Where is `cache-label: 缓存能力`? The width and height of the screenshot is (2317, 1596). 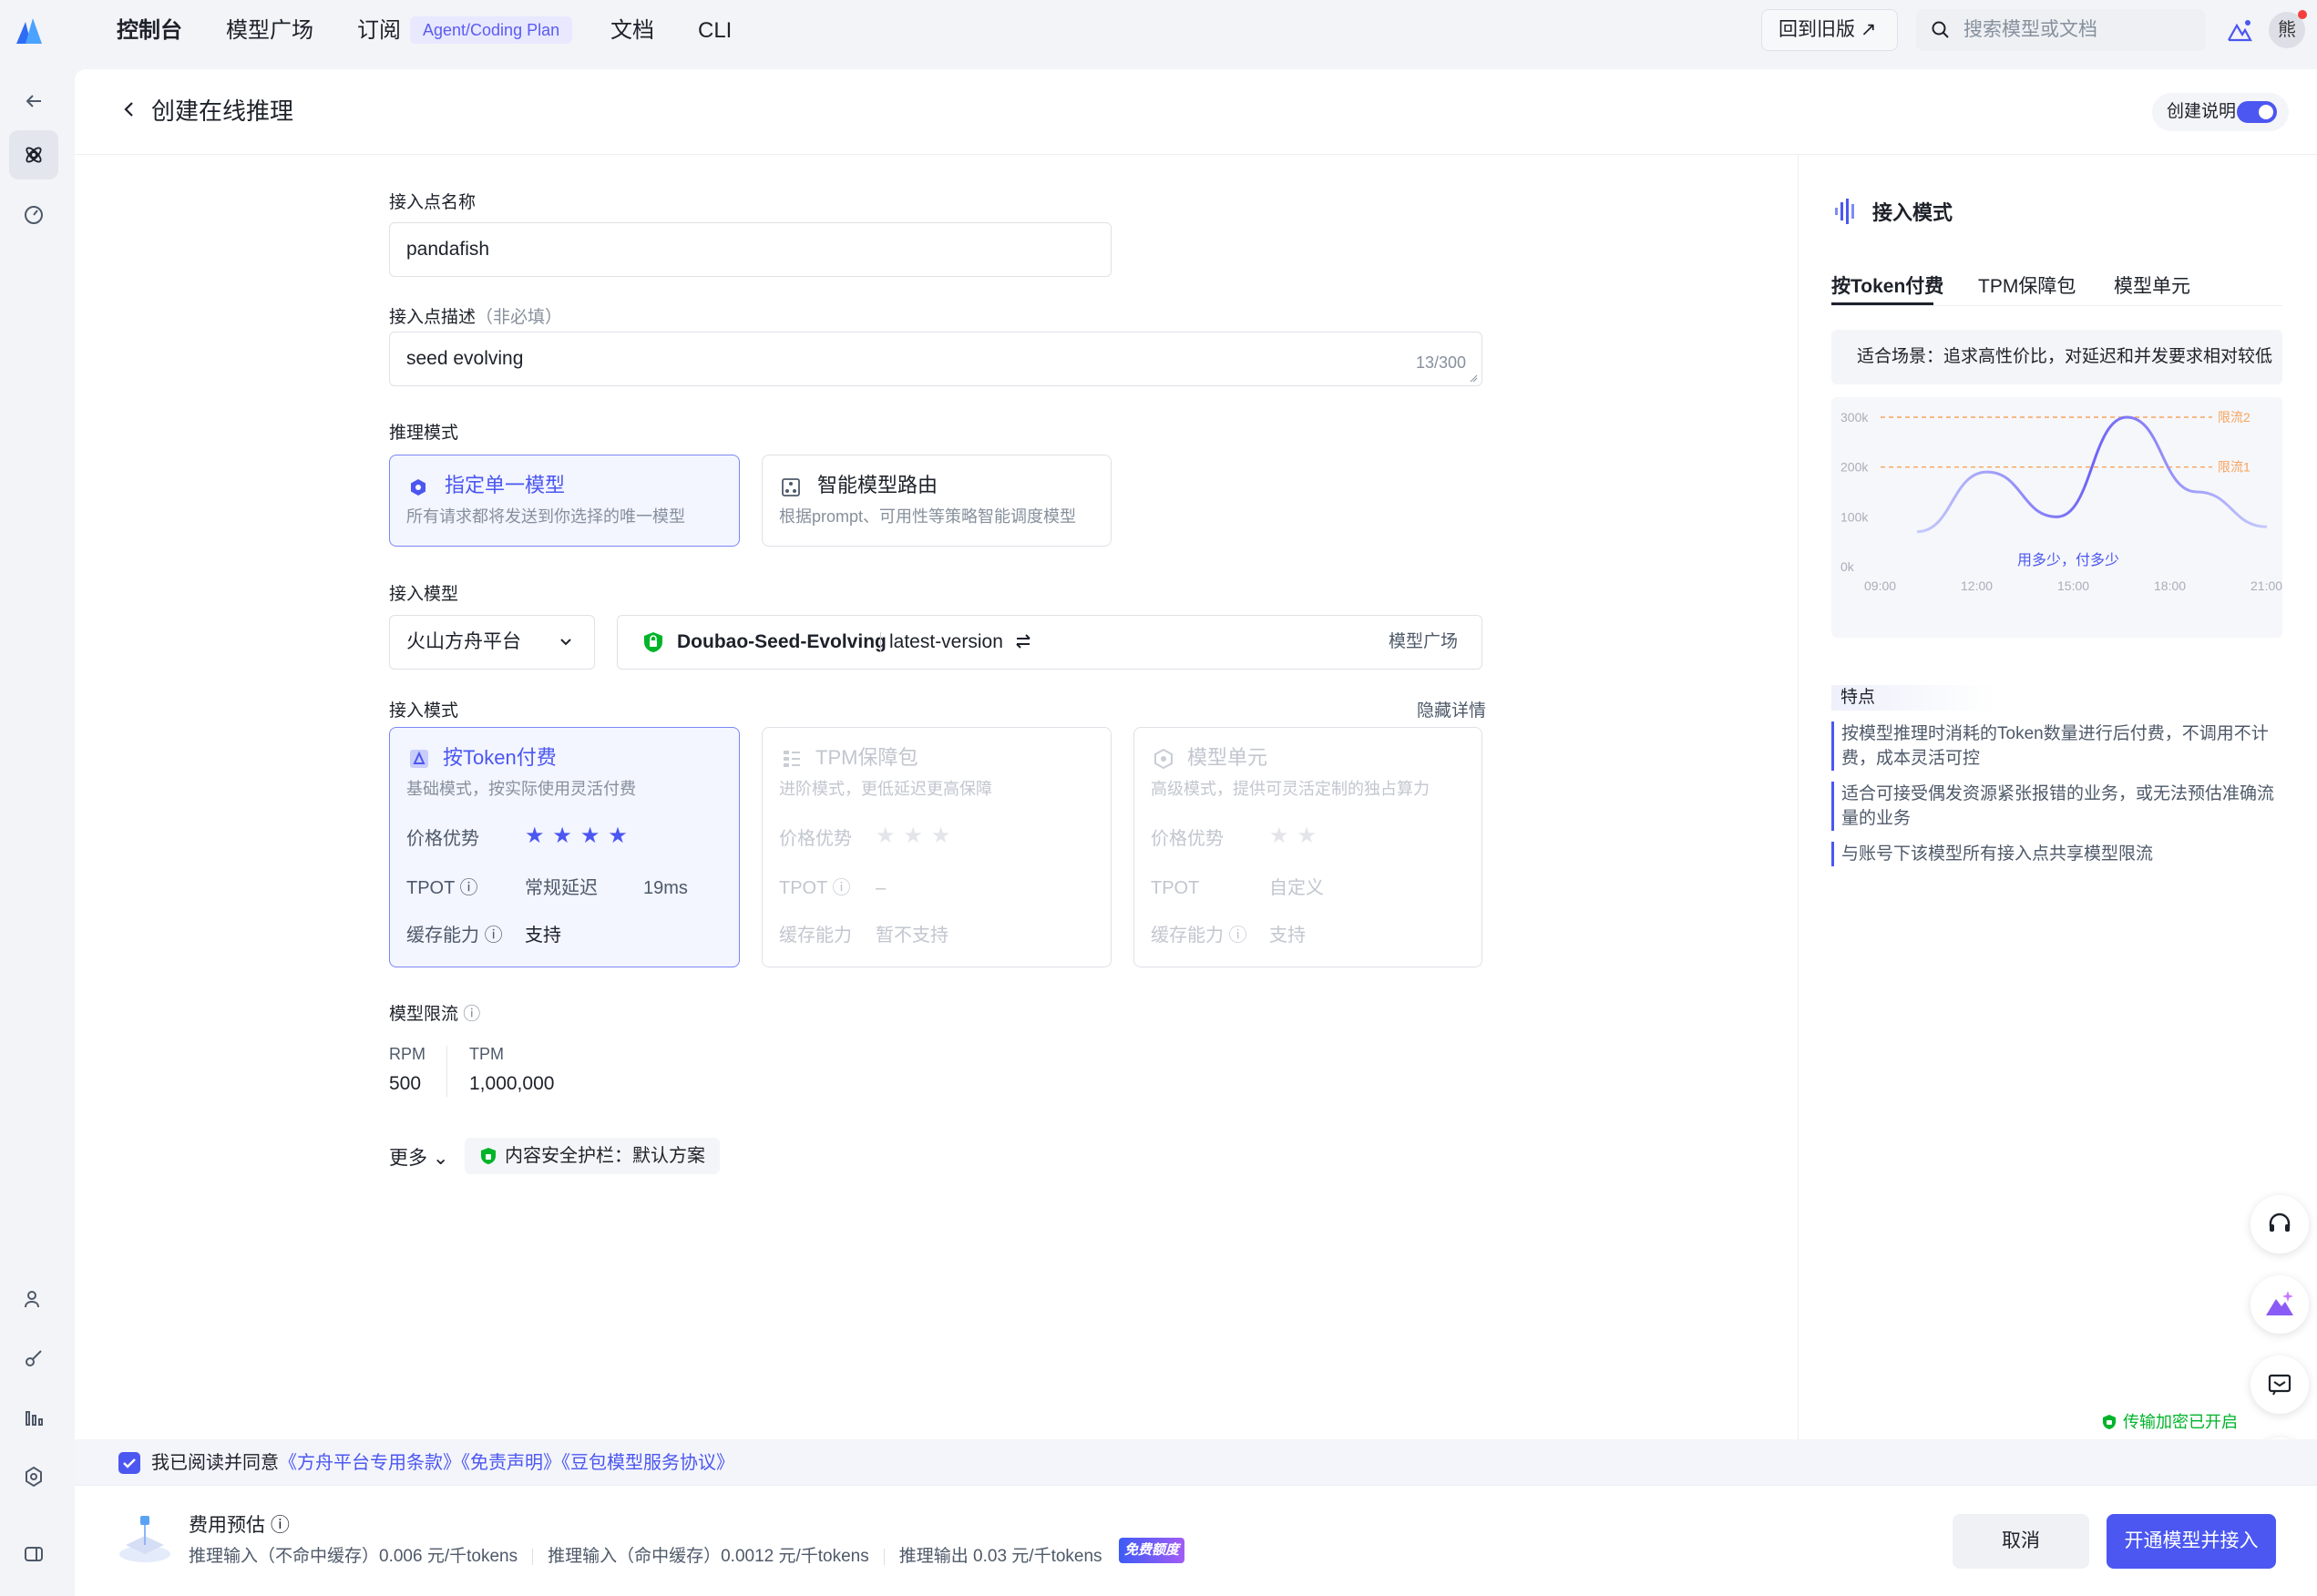 cache-label: 缓存能力 is located at coordinates (815, 936).